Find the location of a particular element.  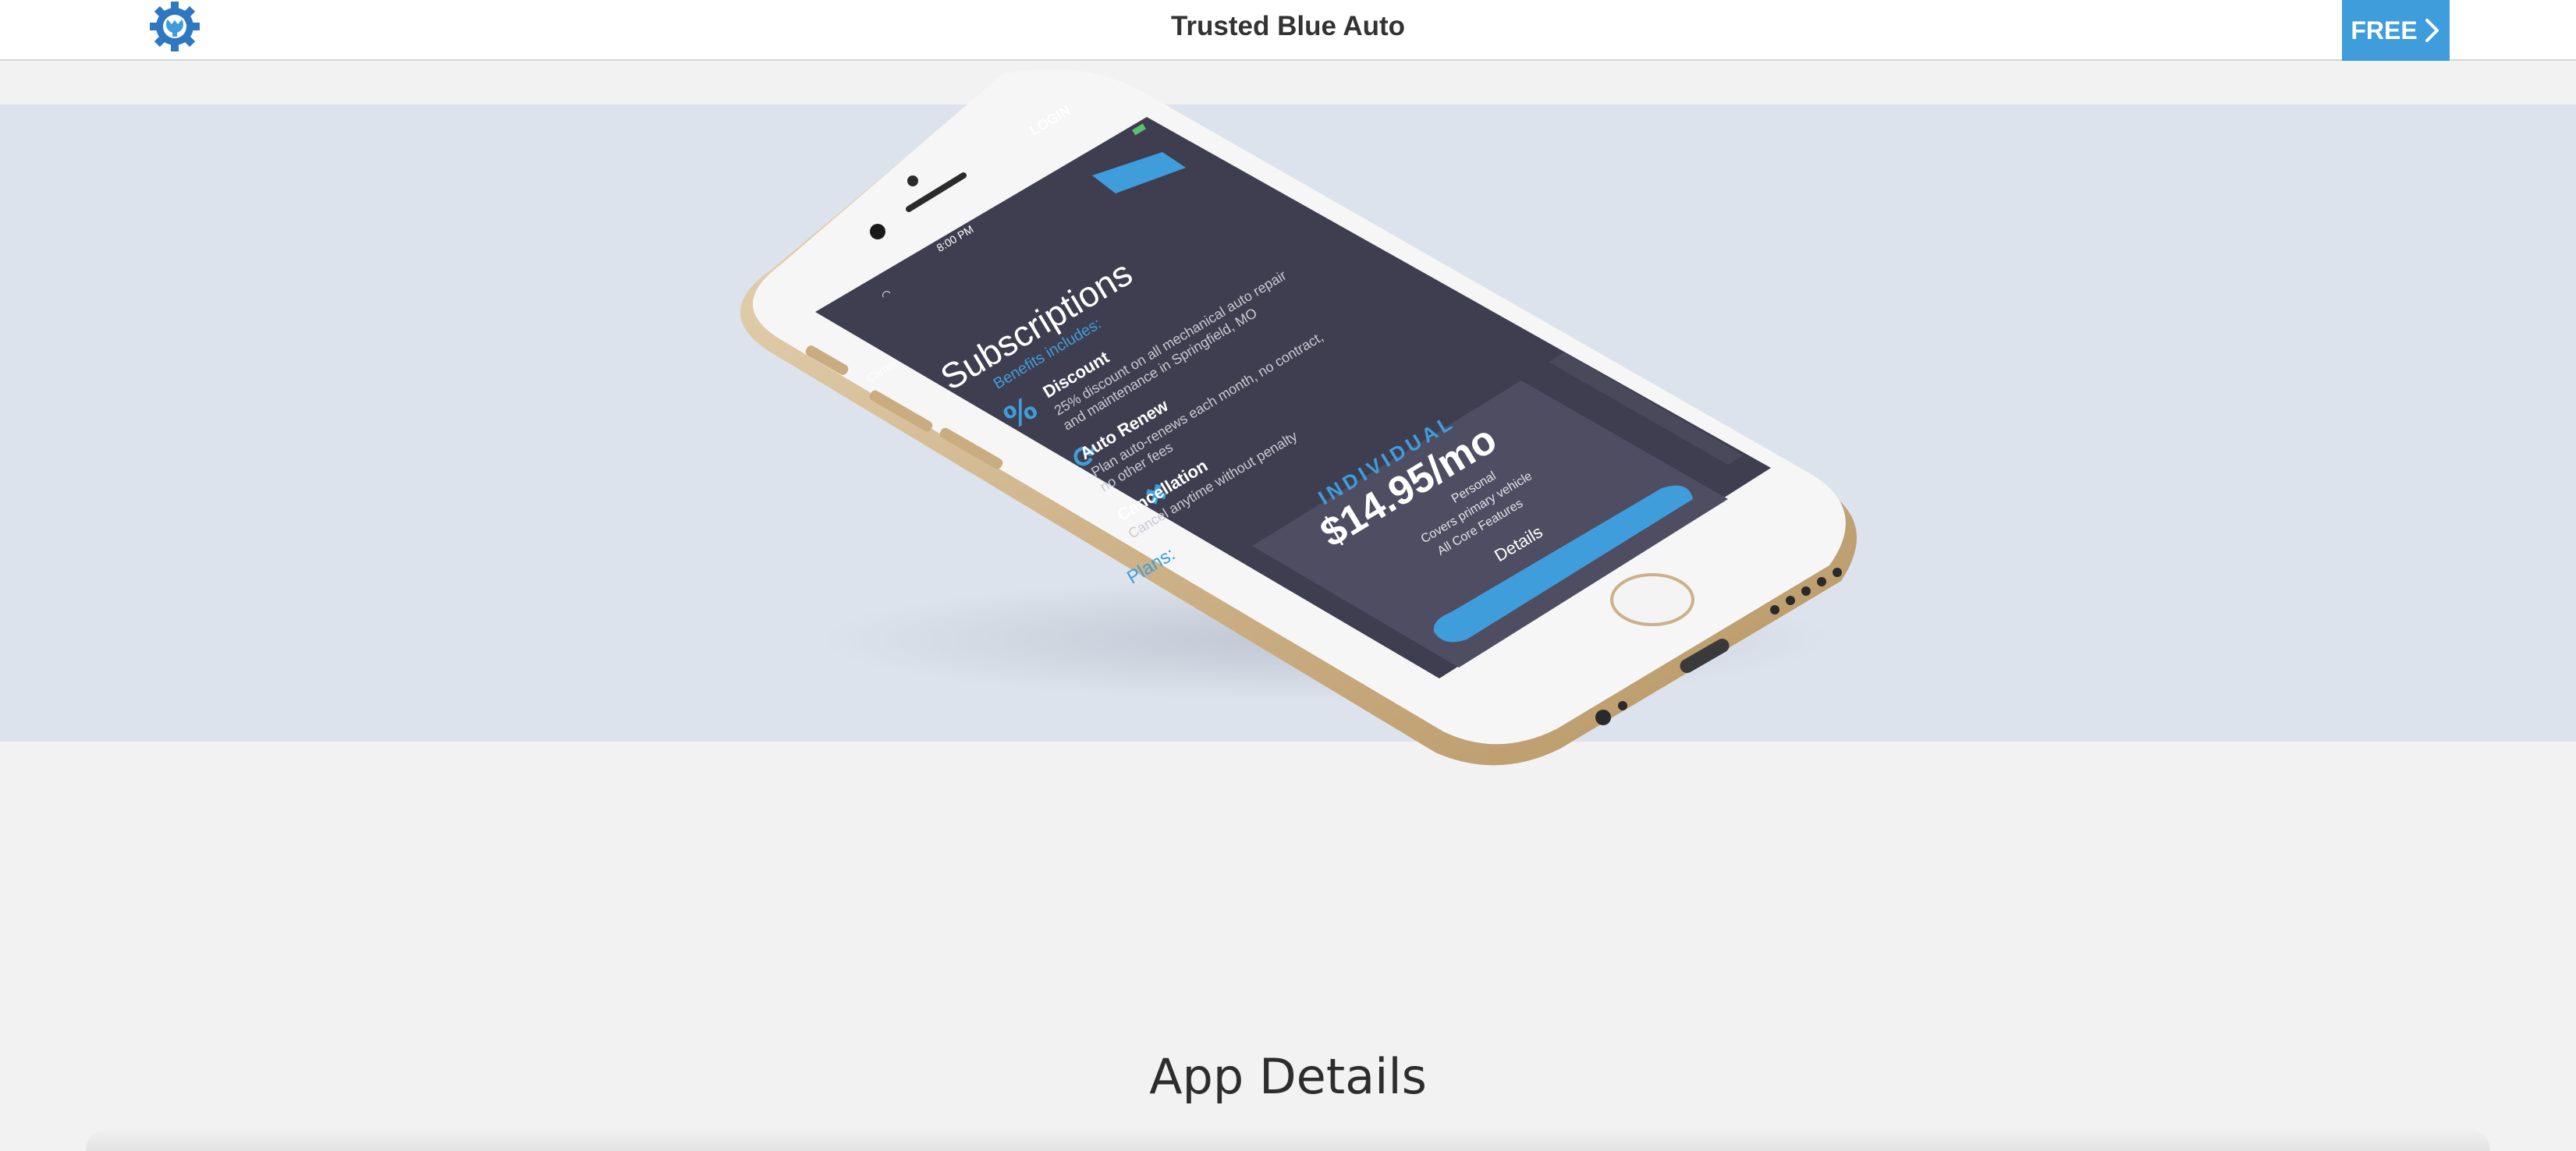

home-button-icon is located at coordinates (1652, 599).